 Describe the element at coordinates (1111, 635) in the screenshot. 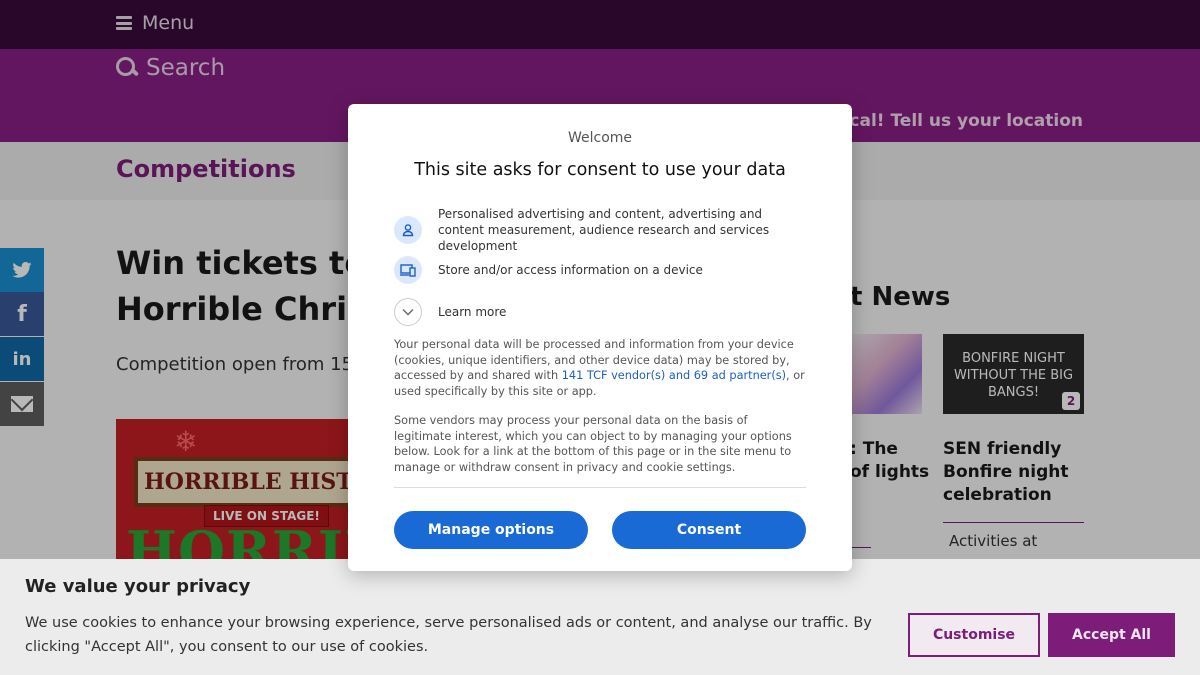

I see `accept-all-button: Accept All` at that location.